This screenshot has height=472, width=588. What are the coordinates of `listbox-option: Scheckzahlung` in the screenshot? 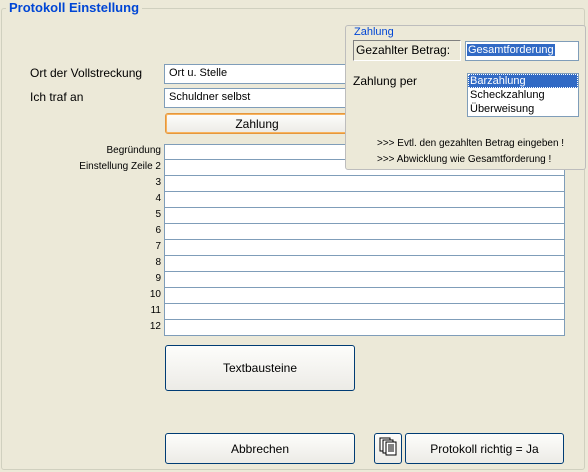 It's located at (523, 95).